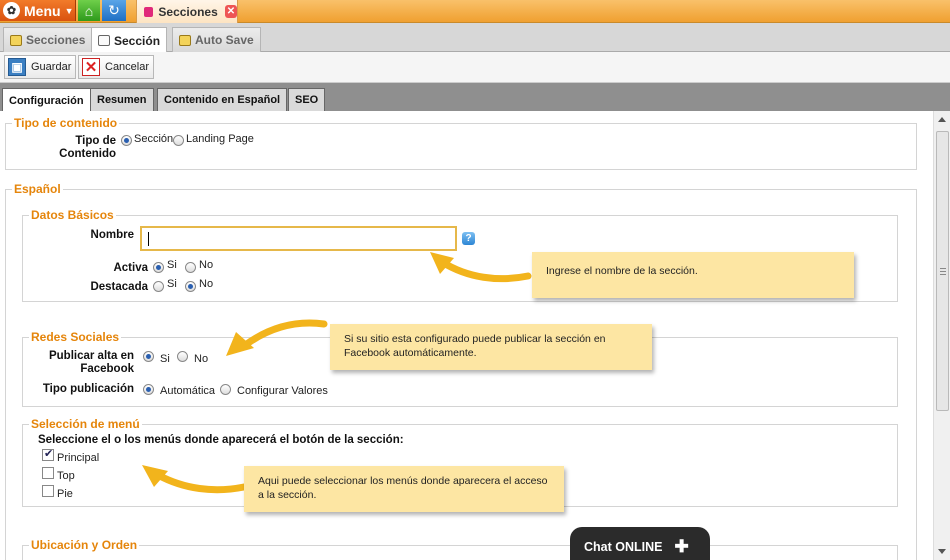  Describe the element at coordinates (475, 67) in the screenshot. I see `toolbar: ▣ Guardar ✕ Cancelar` at that location.